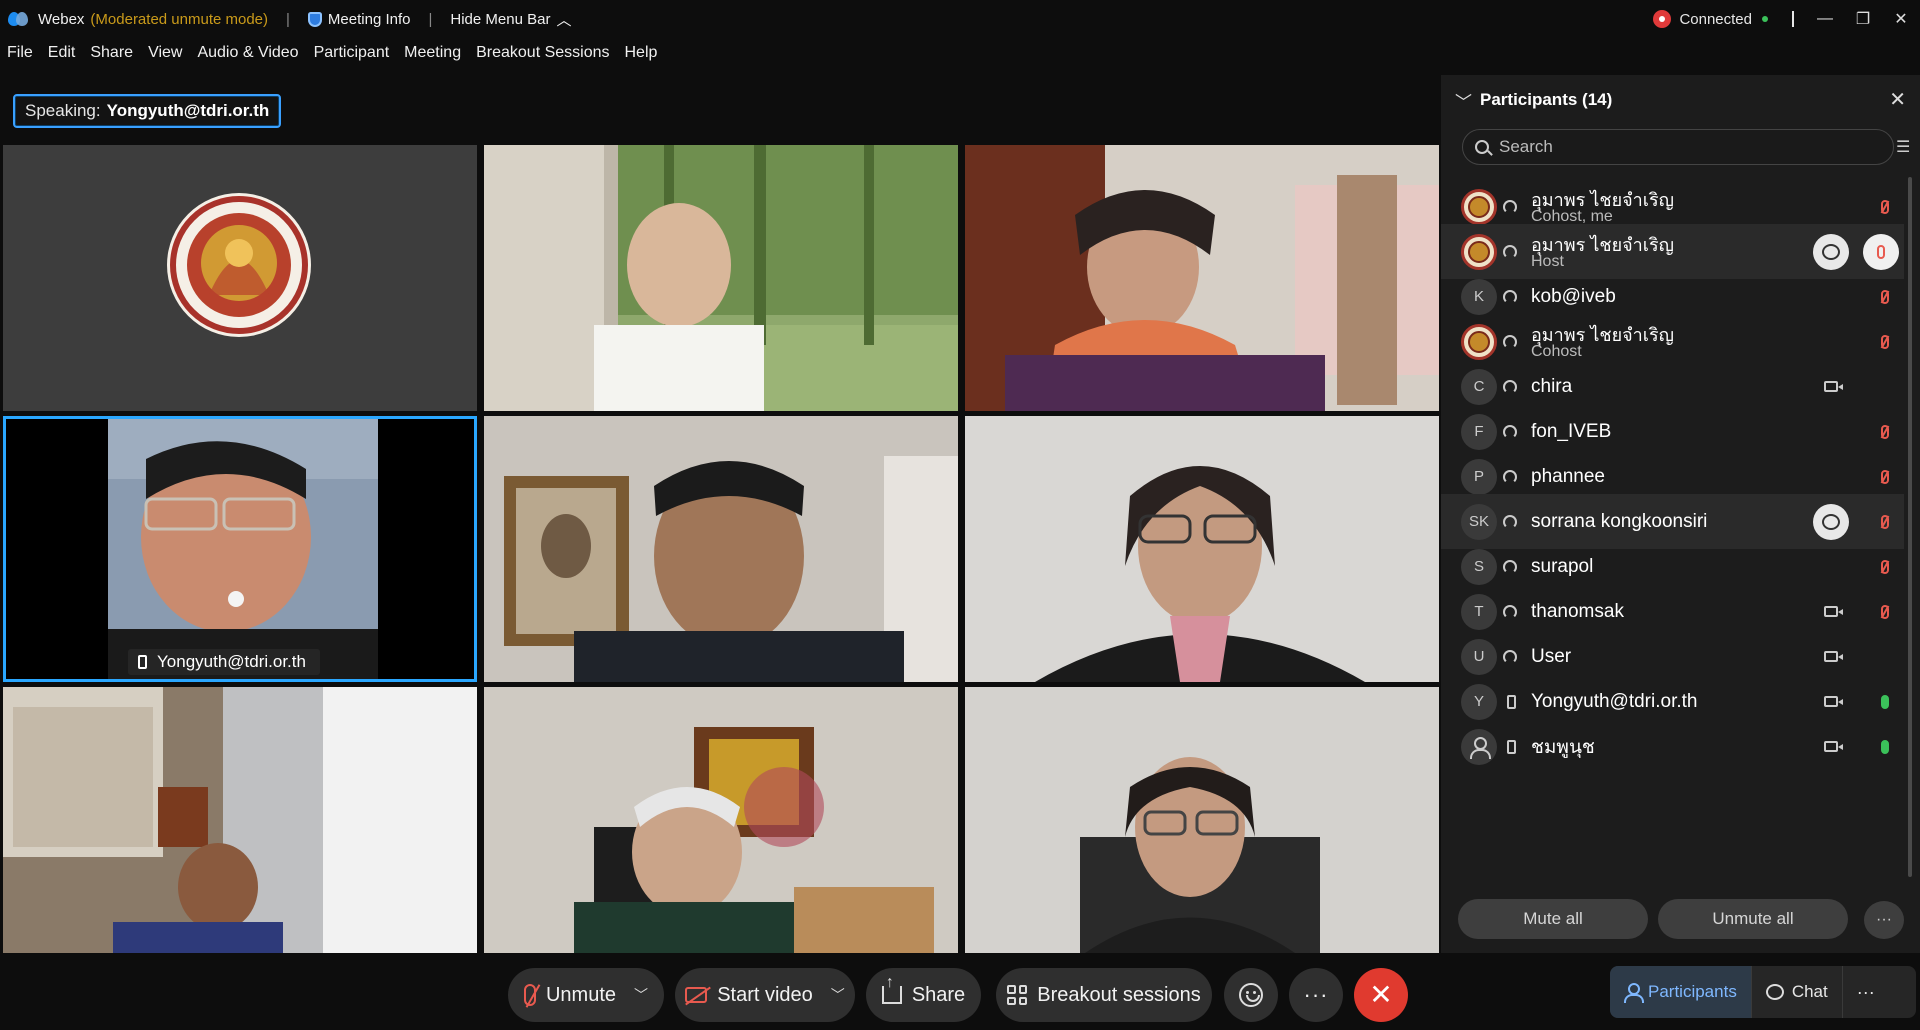  I want to click on menu-participant: Participant, so click(352, 57).